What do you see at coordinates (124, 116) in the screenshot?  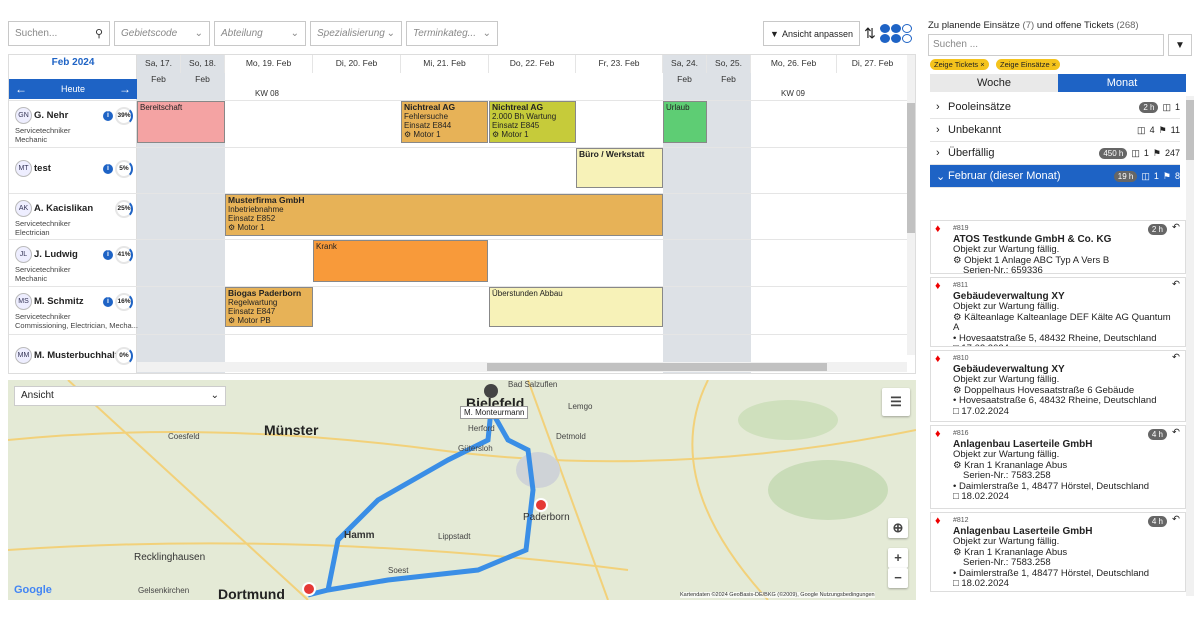 I see `utilization-indicator: 39%` at bounding box center [124, 116].